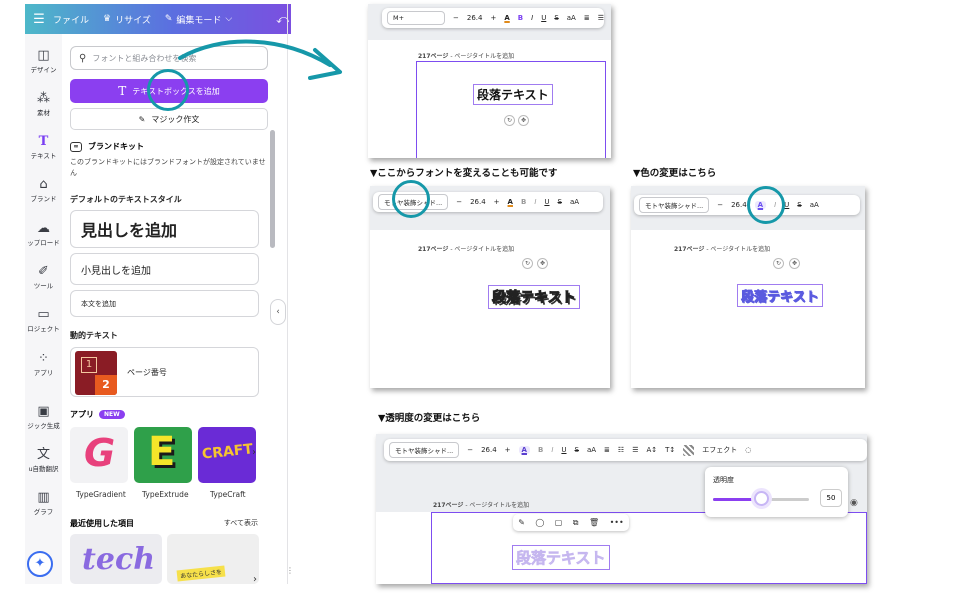 This screenshot has height=600, width=960. Describe the element at coordinates (254, 452) in the screenshot. I see `apps-next-icon: ›` at that location.